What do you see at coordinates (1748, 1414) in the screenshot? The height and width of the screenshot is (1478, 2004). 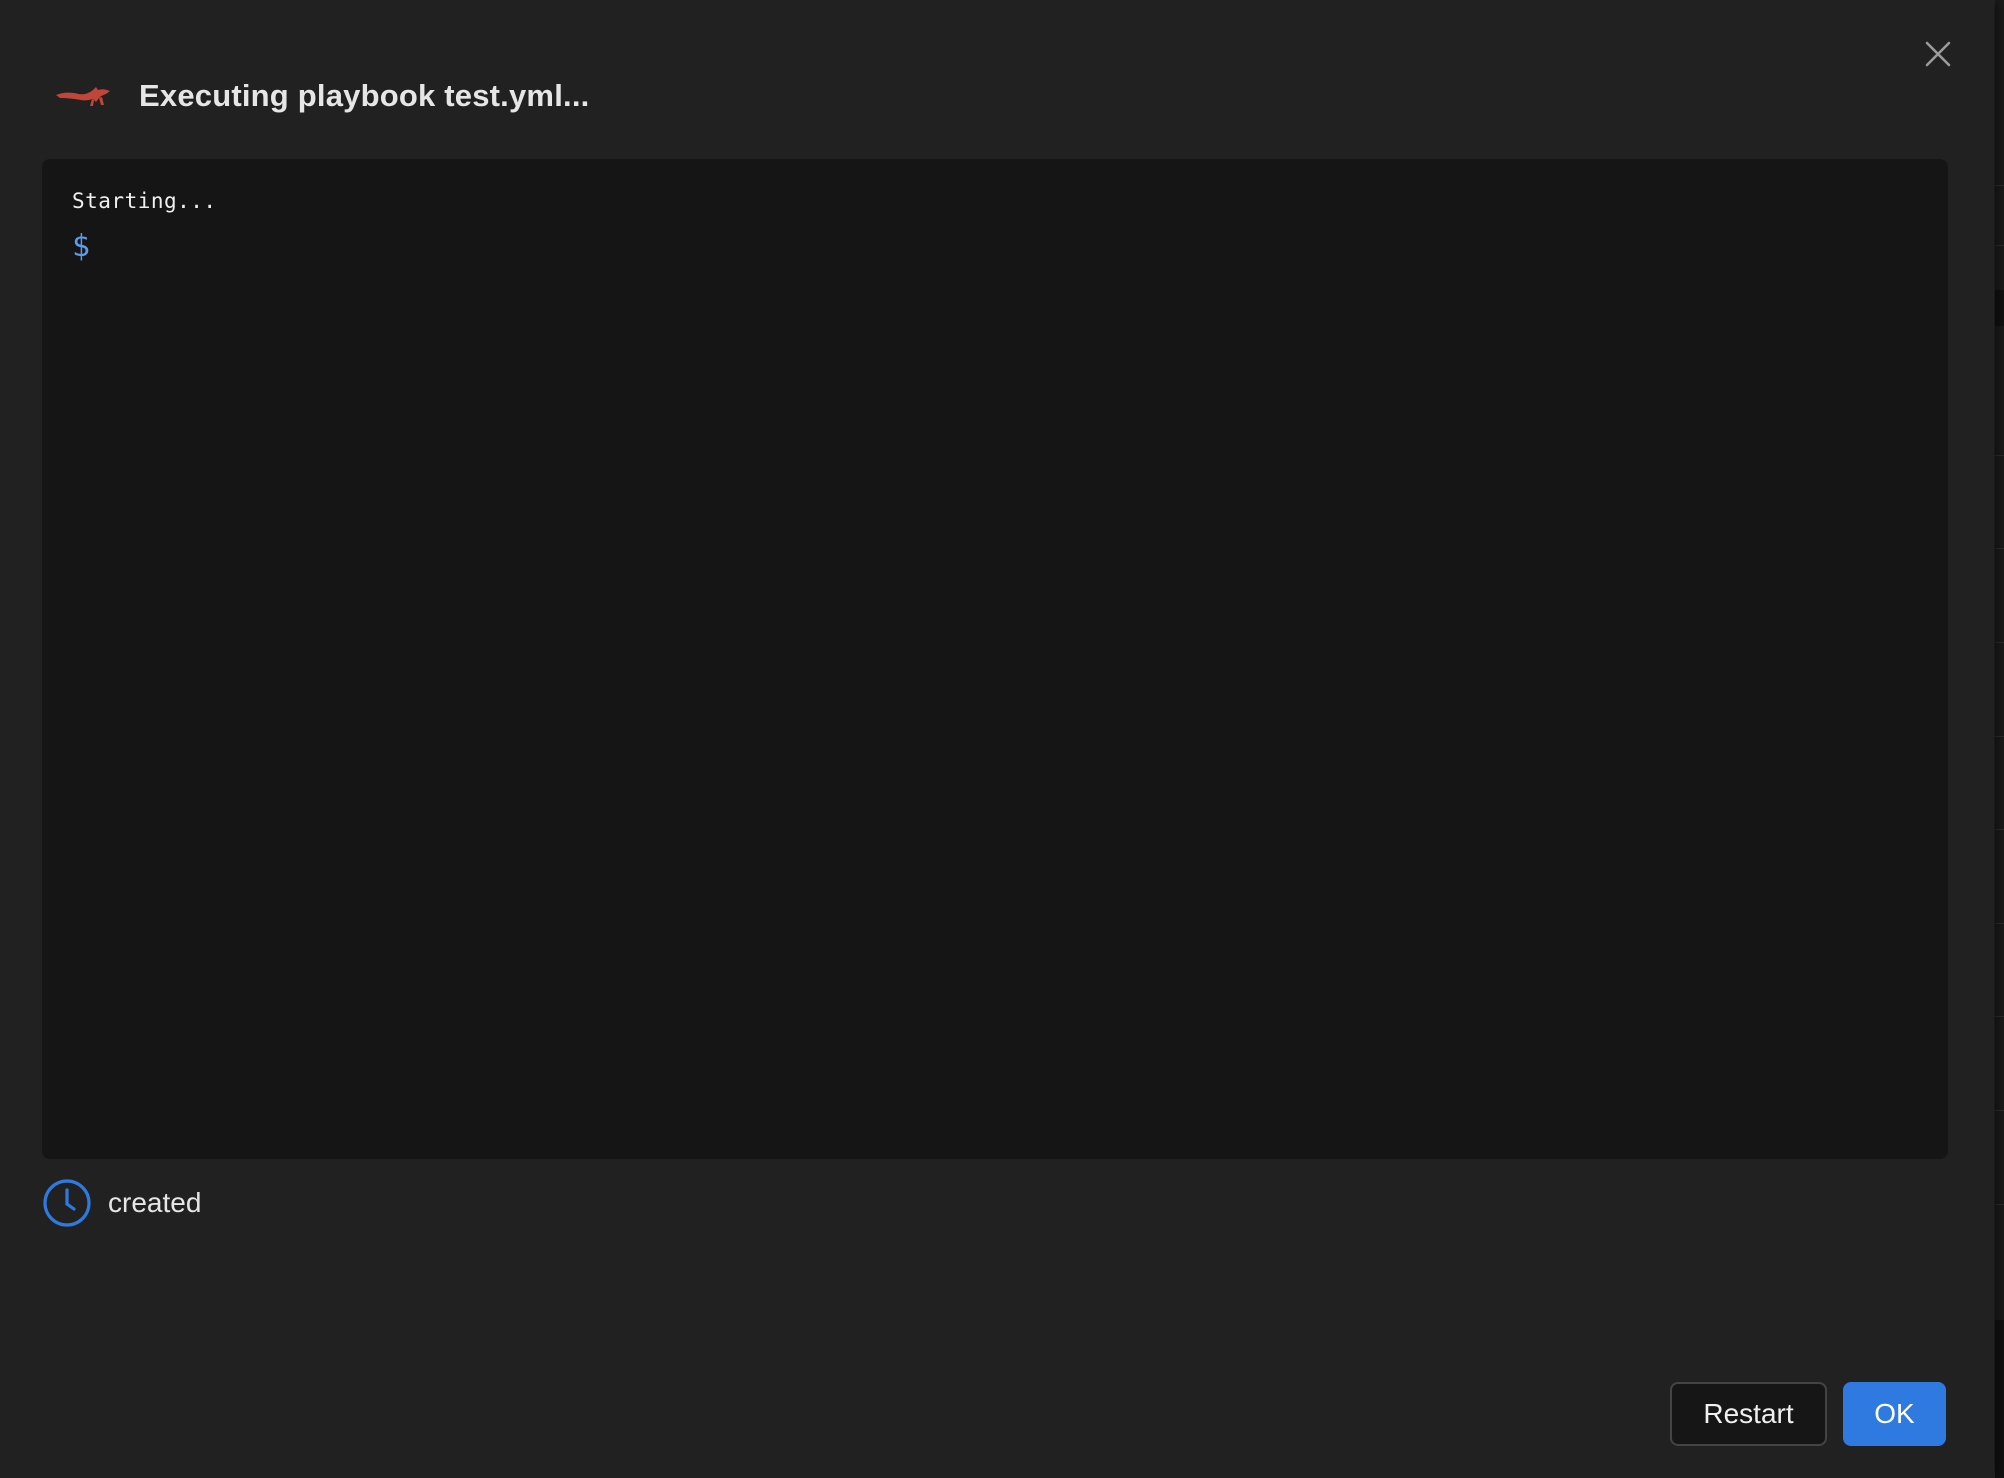 I see `restart-button: Restart` at bounding box center [1748, 1414].